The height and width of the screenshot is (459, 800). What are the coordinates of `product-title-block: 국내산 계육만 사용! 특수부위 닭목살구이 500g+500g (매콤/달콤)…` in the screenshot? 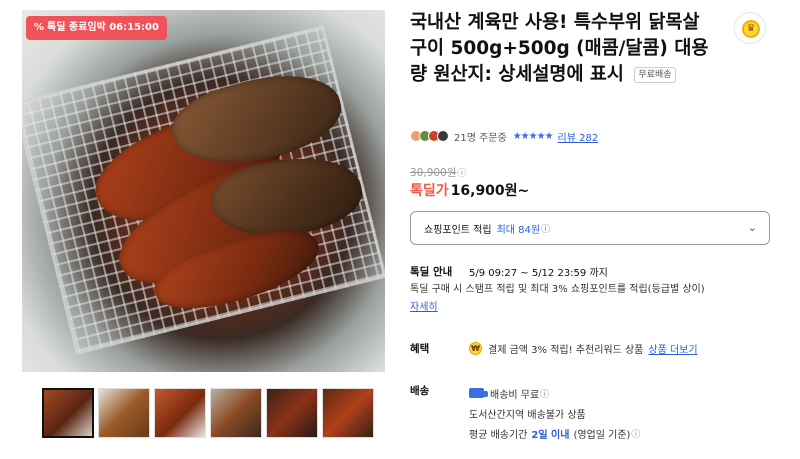 It's located at (560, 49).